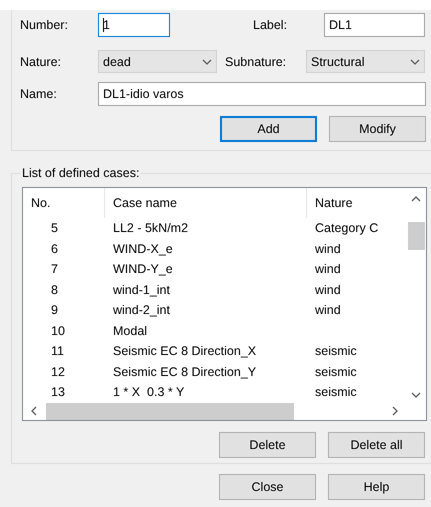  What do you see at coordinates (377, 129) in the screenshot?
I see `dialog-button: Modify` at bounding box center [377, 129].